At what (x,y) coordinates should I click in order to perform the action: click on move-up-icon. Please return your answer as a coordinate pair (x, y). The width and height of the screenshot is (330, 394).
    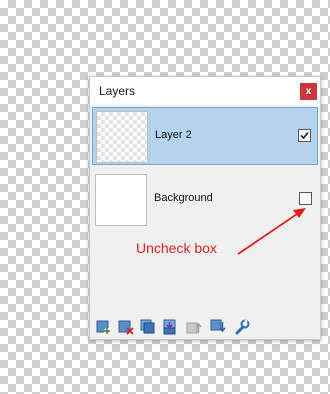
    Looking at the image, I should click on (194, 327).